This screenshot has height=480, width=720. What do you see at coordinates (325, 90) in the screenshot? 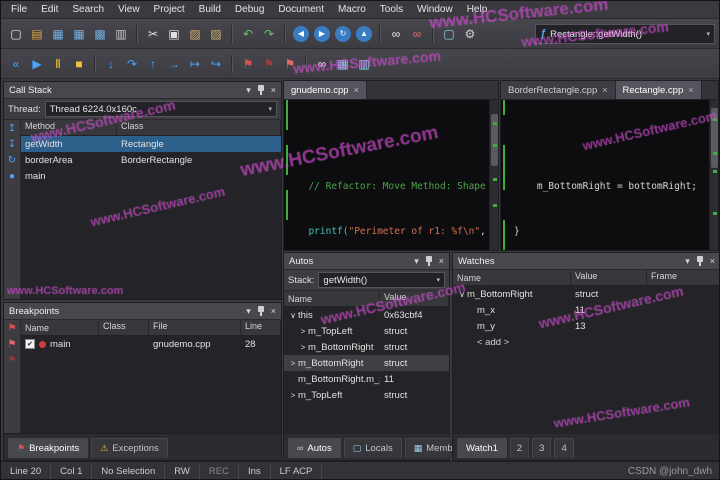
I see `tab-gnudemo-cpp: gnudemo.cpp ×` at bounding box center [325, 90].